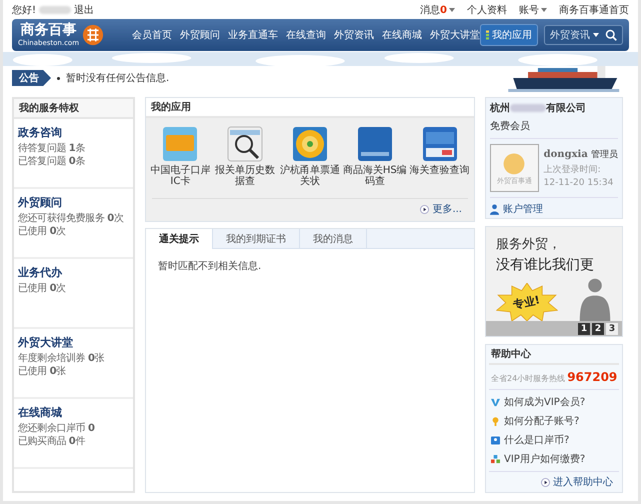 The image size is (641, 504). What do you see at coordinates (545, 265) in the screenshot?
I see `ad-headline: 没有谁比我们更` at bounding box center [545, 265].